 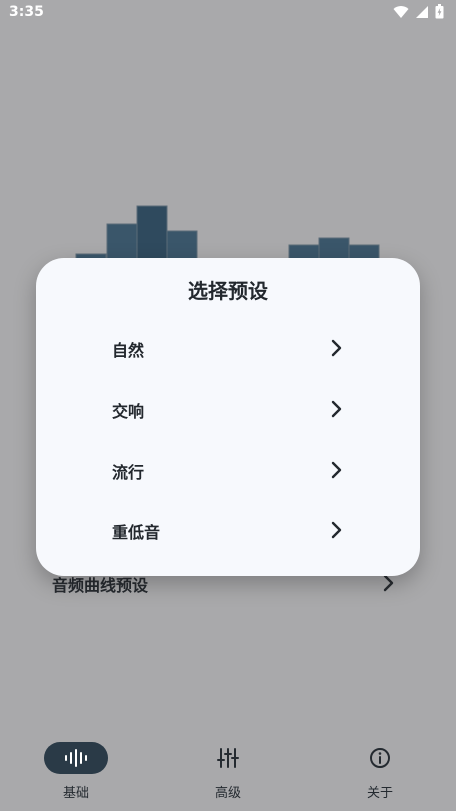 I want to click on preset-option-label: 交响, so click(x=128, y=411).